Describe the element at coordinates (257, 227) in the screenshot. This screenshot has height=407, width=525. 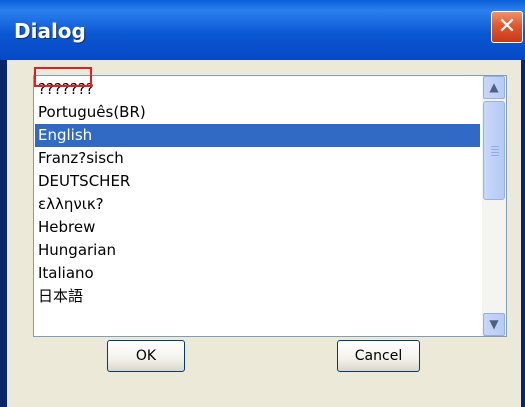
I see `list-item-hebrew: Hebrew` at that location.